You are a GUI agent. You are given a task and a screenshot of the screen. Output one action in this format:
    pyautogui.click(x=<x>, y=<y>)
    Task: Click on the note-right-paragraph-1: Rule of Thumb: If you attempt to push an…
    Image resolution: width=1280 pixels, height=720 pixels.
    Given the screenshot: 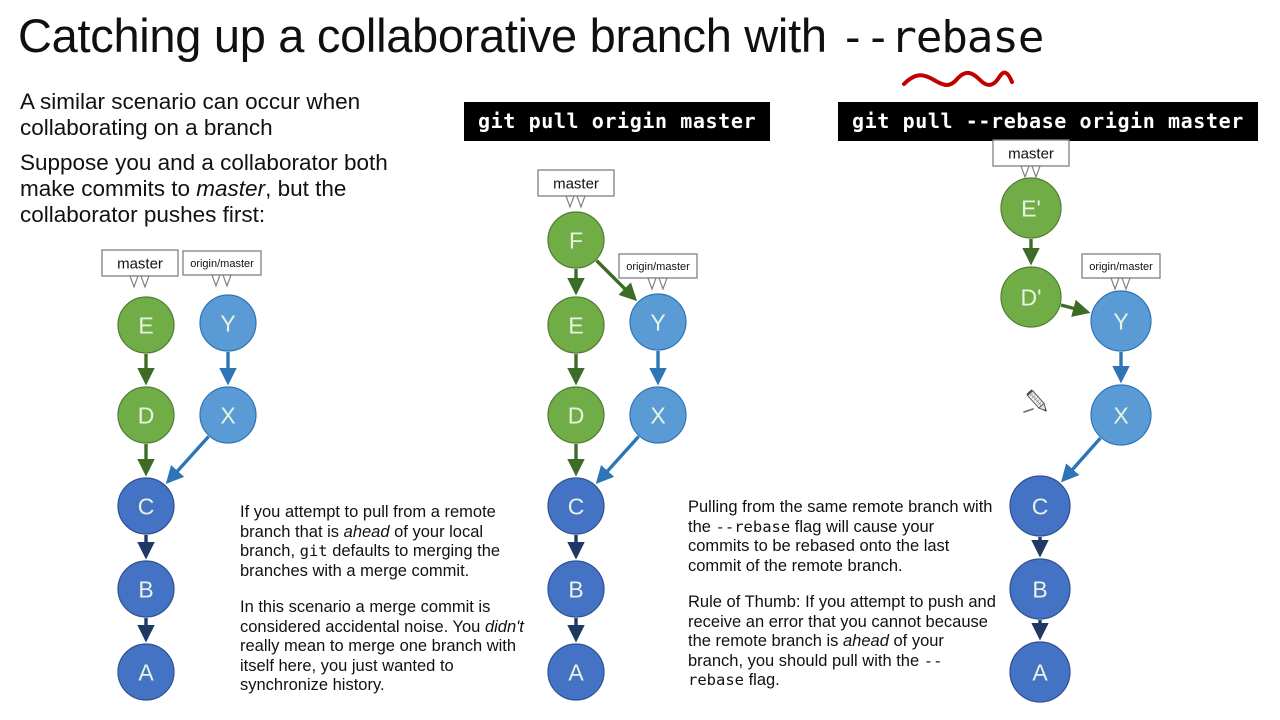 What is the action you would take?
    pyautogui.click(x=843, y=642)
    